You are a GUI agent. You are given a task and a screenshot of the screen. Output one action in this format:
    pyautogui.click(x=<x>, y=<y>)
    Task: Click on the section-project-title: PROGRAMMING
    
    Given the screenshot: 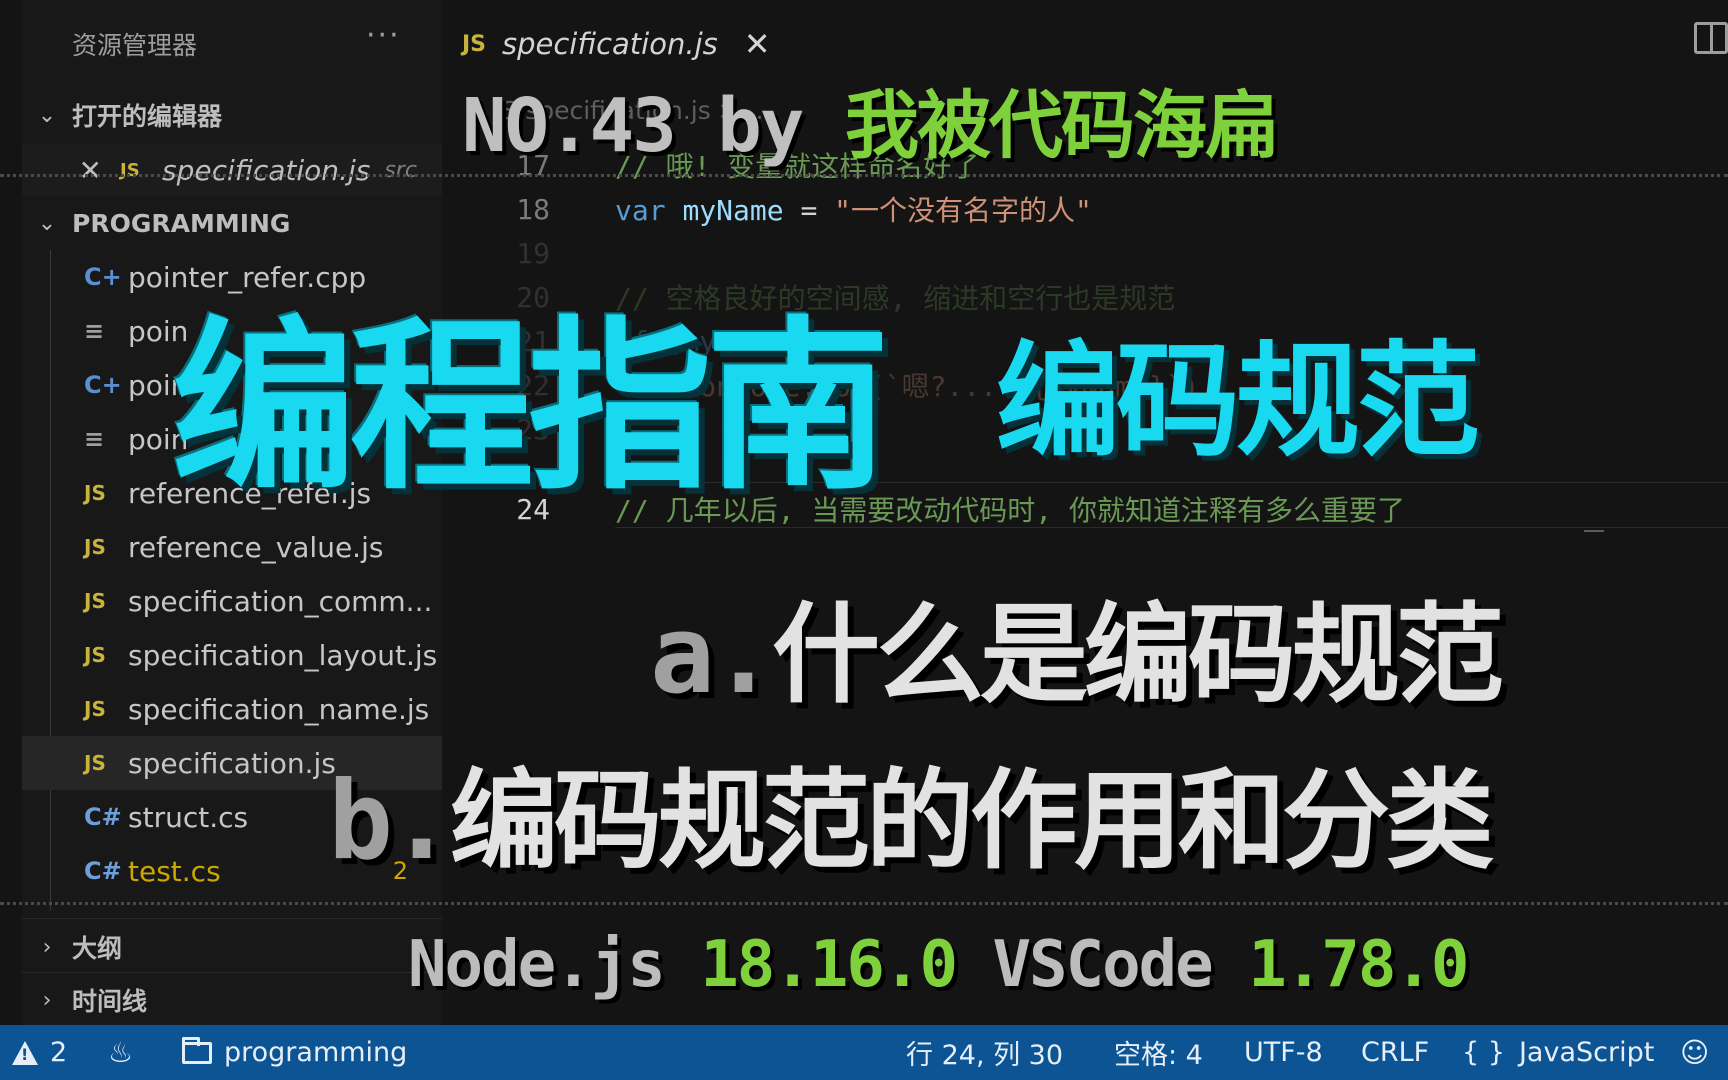 What is the action you would take?
    pyautogui.click(x=181, y=223)
    